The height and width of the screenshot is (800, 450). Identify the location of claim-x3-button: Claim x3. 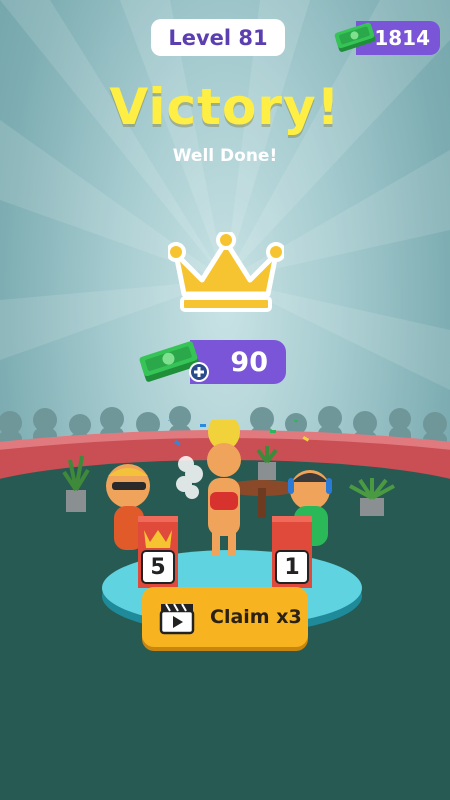
(225, 617).